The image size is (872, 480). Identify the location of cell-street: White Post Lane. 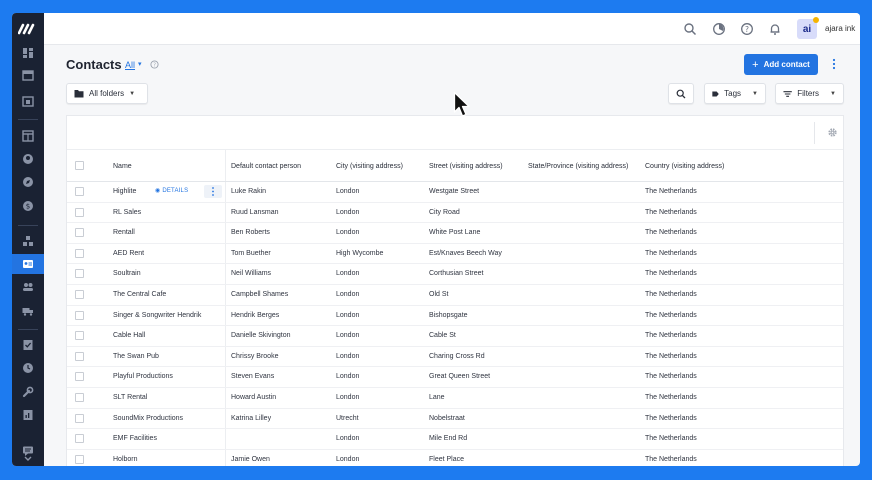
(455, 233).